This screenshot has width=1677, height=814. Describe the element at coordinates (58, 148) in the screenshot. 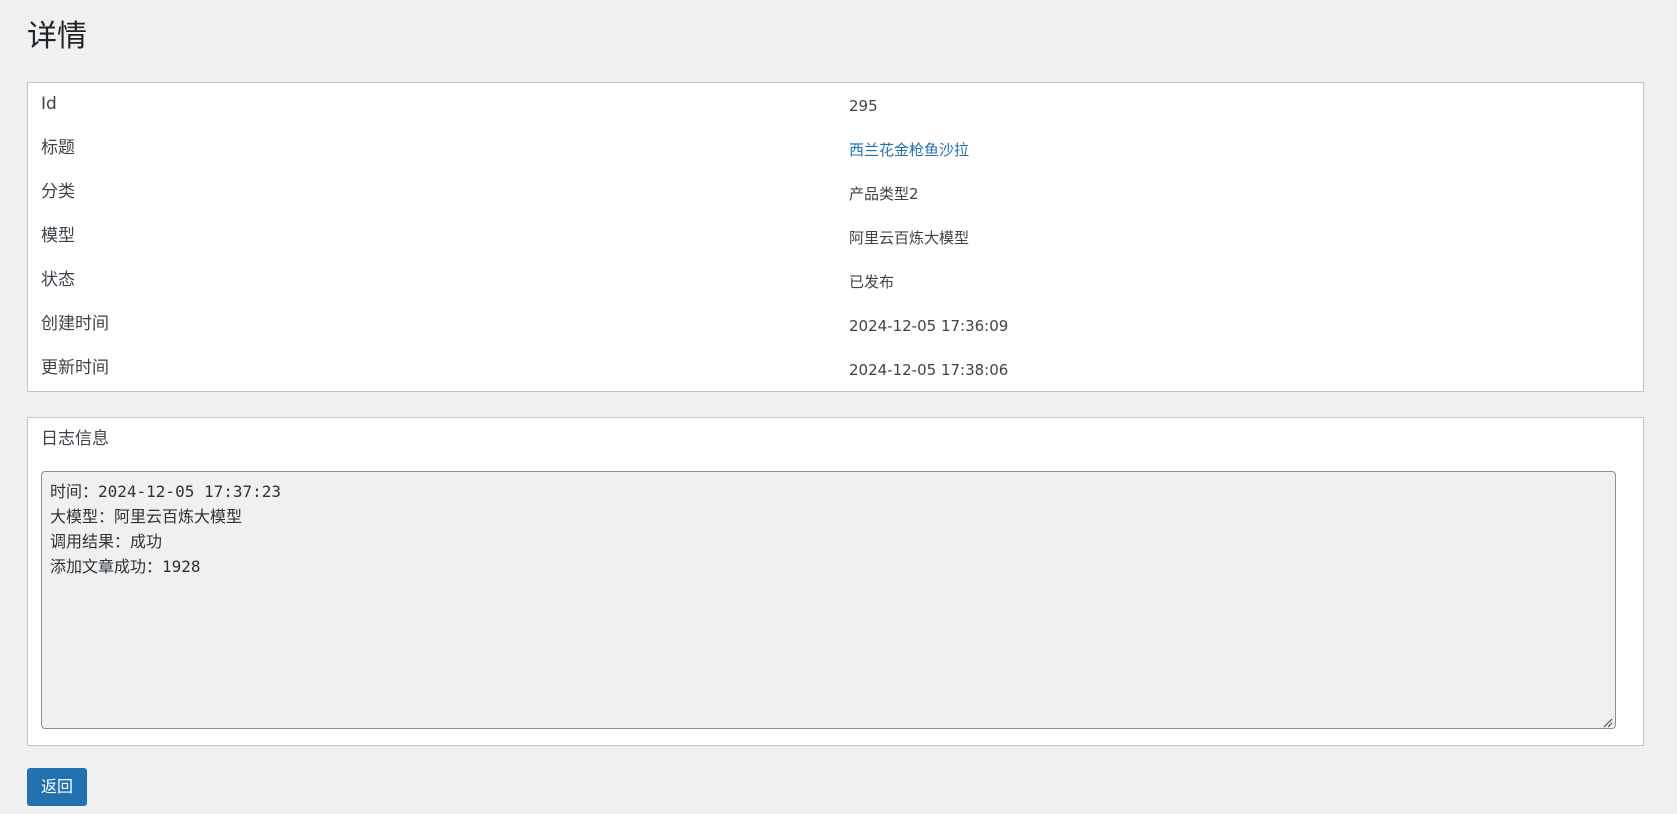

I see `detail-label: 标题` at that location.